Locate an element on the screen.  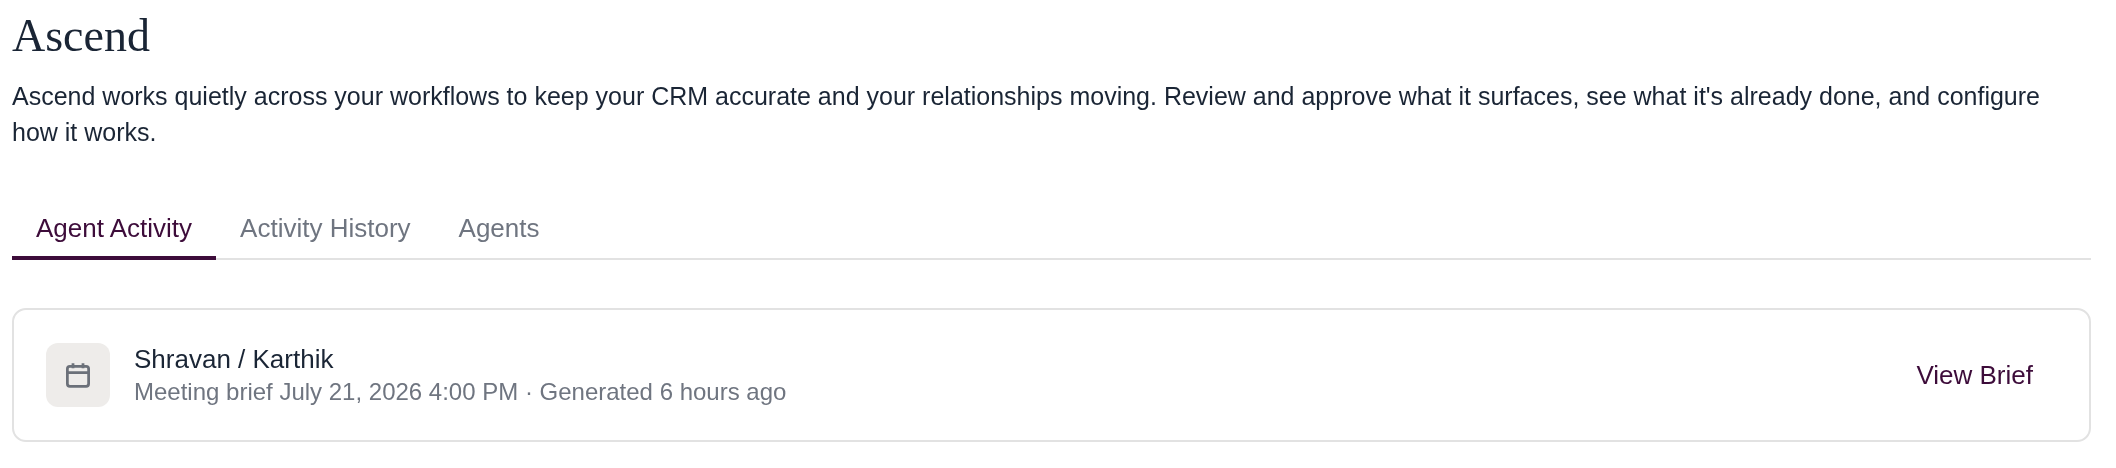
tab: Agent Activity is located at coordinates (114, 230).